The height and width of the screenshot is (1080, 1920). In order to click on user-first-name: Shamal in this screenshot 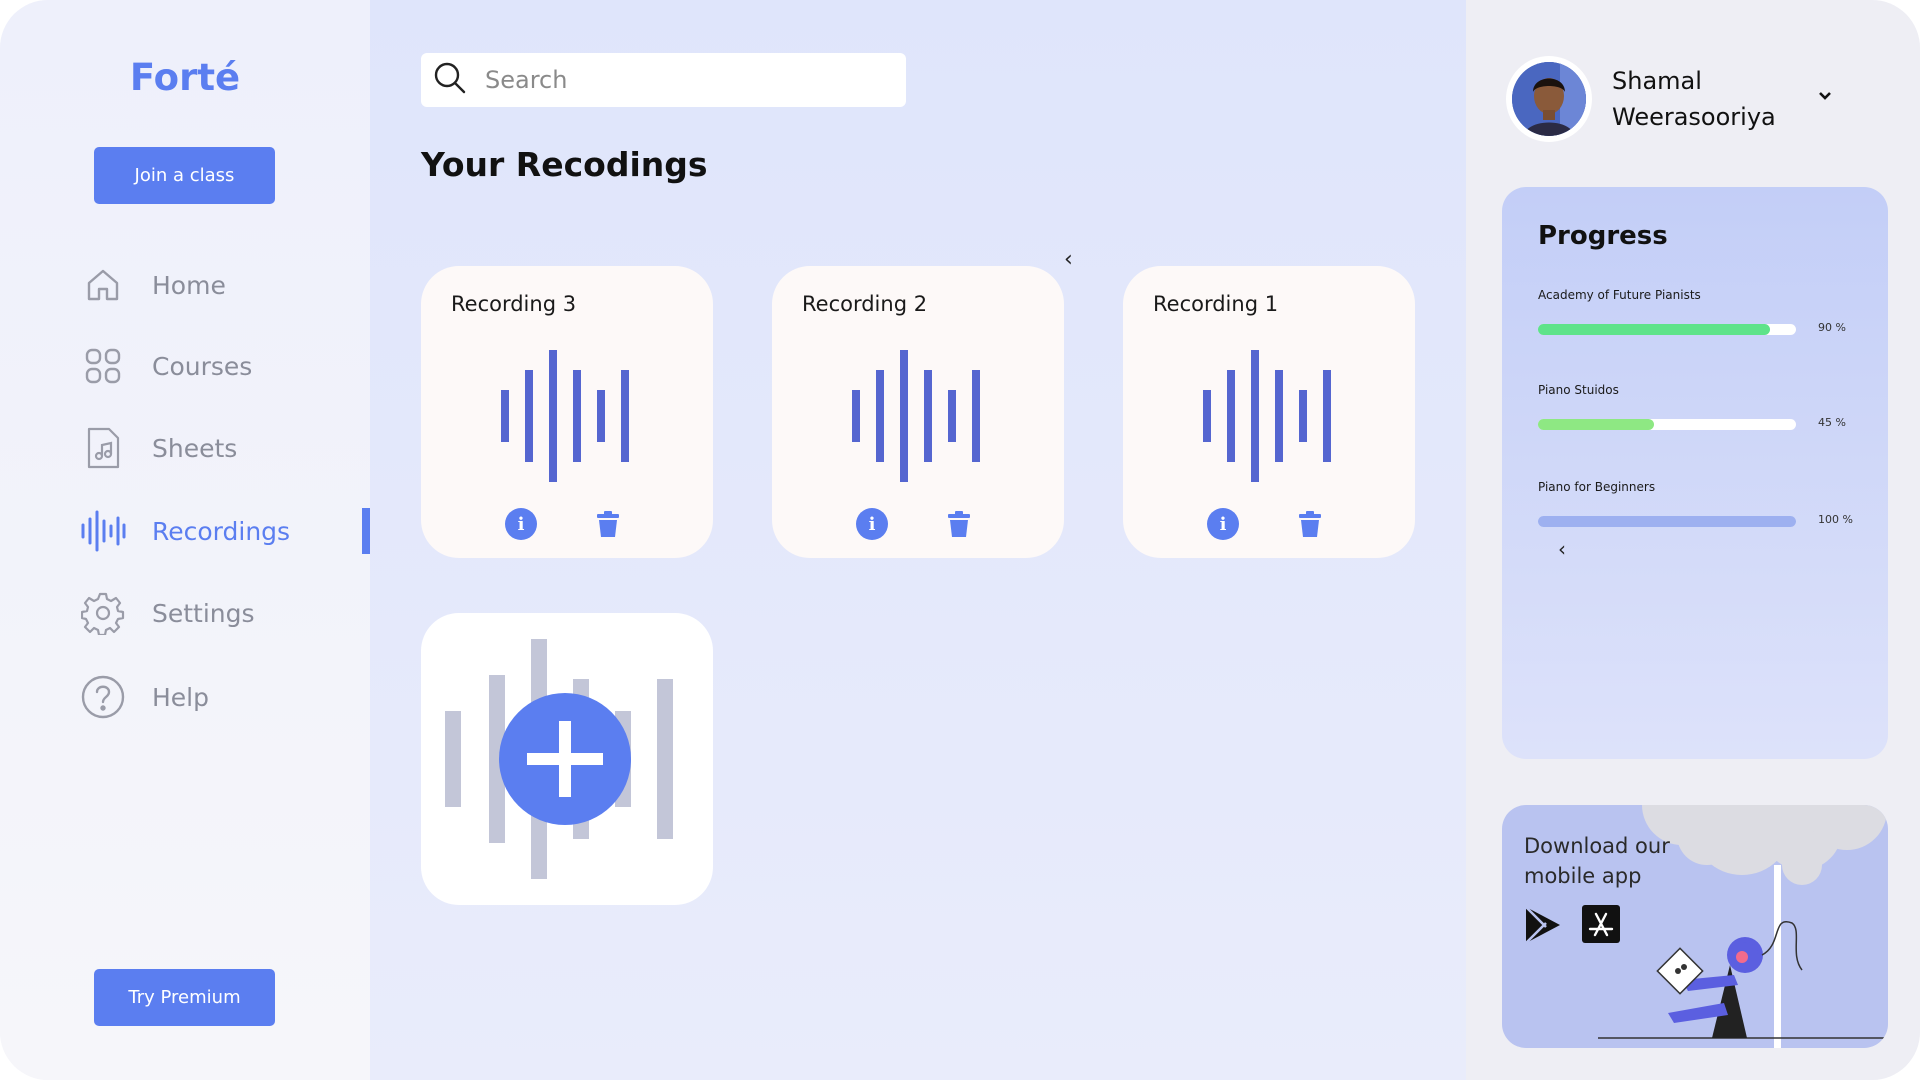, I will do `click(1657, 81)`.